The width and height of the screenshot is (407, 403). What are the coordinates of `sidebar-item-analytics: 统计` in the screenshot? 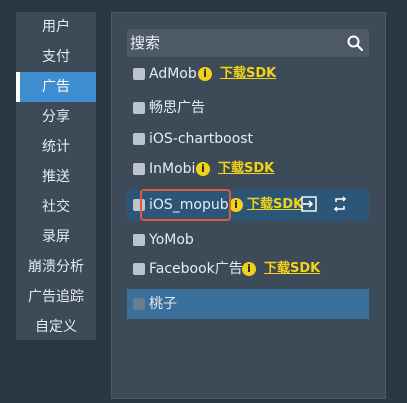 It's located at (56, 147).